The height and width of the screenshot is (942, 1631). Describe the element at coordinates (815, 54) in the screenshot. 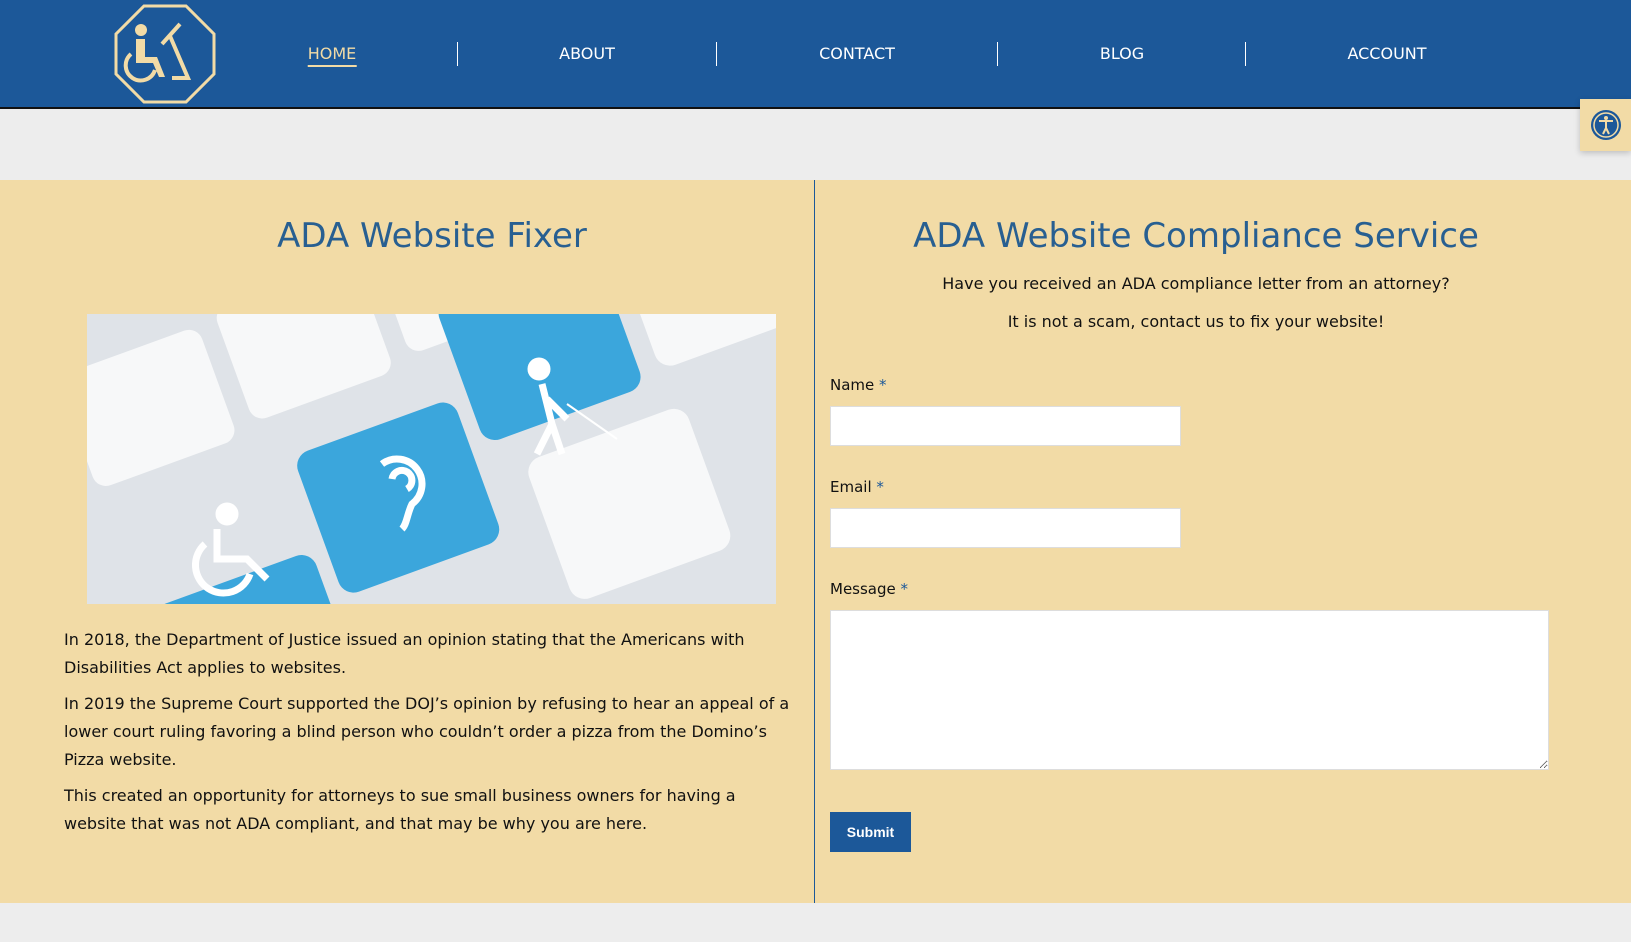

I see `site-header: HOME ABOUT CONTACT BLOG ACCOUNT` at that location.